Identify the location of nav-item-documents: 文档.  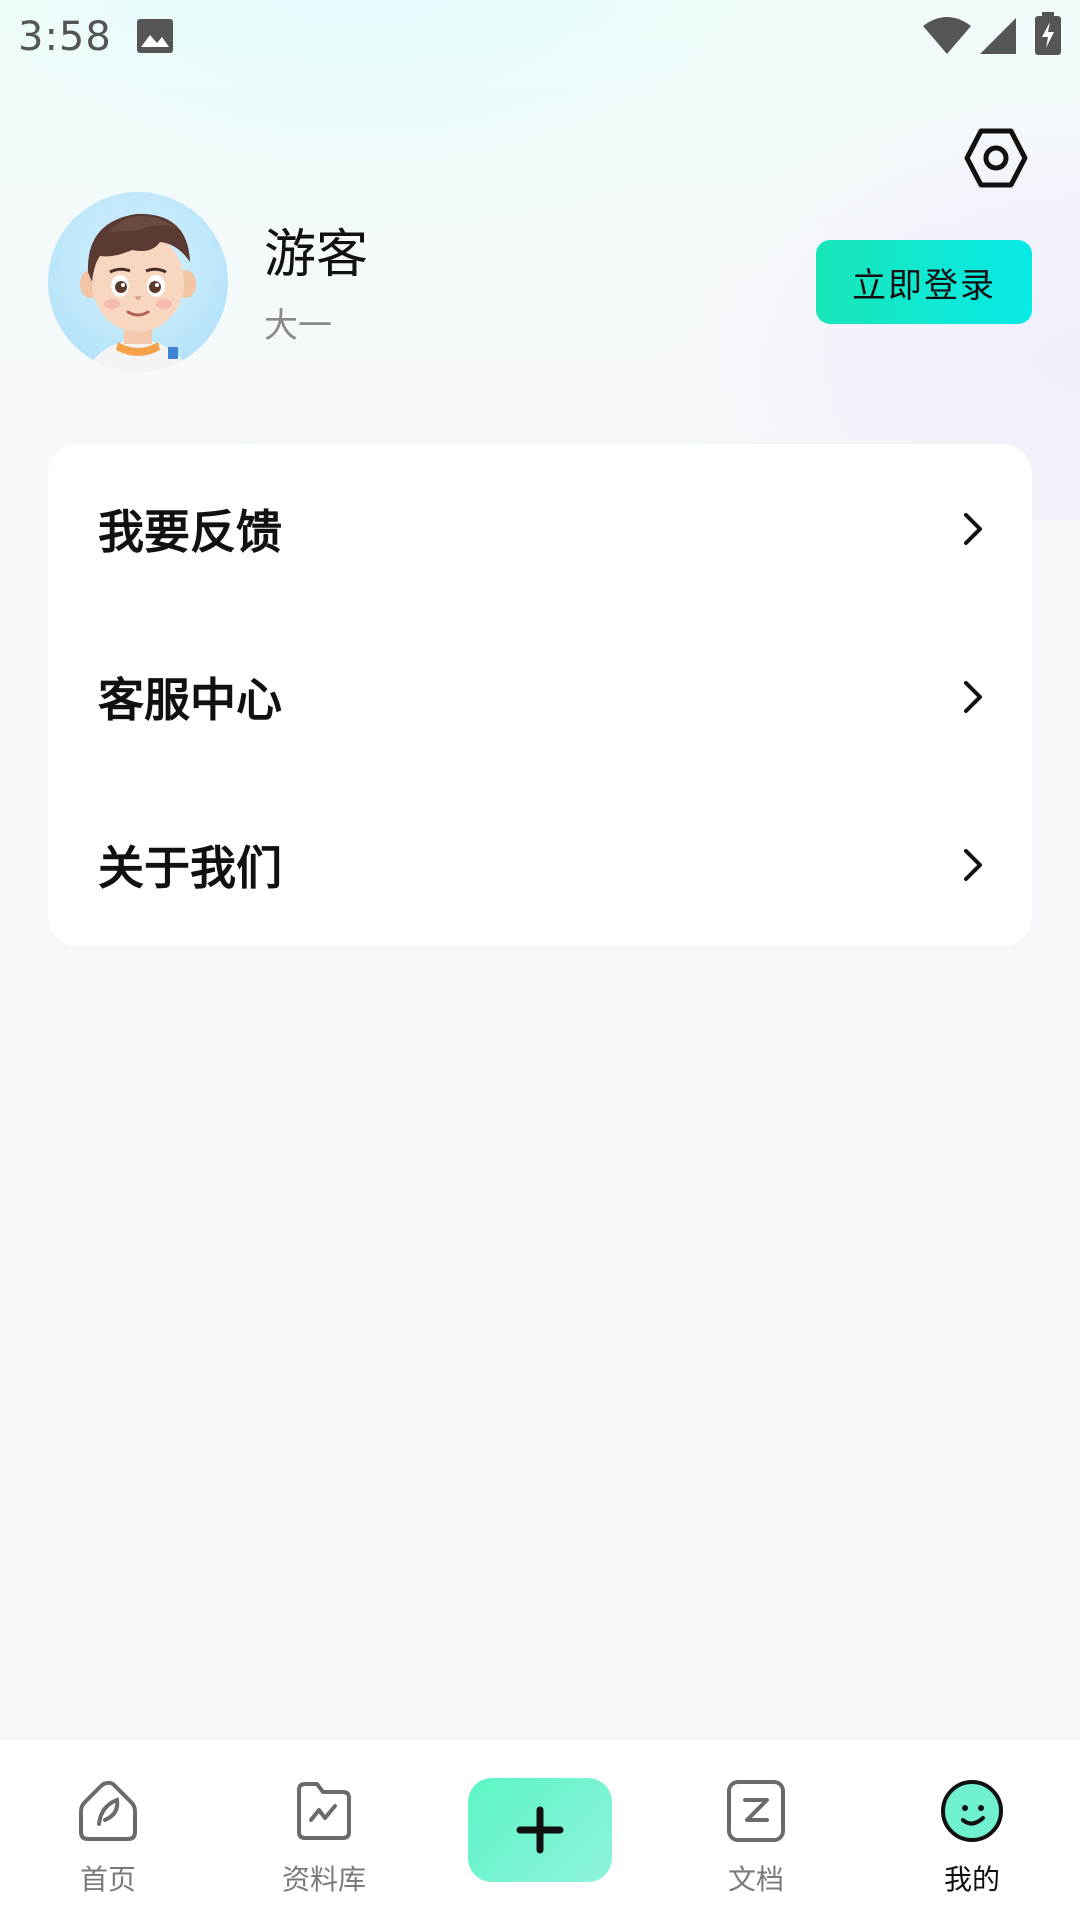
(756, 1830).